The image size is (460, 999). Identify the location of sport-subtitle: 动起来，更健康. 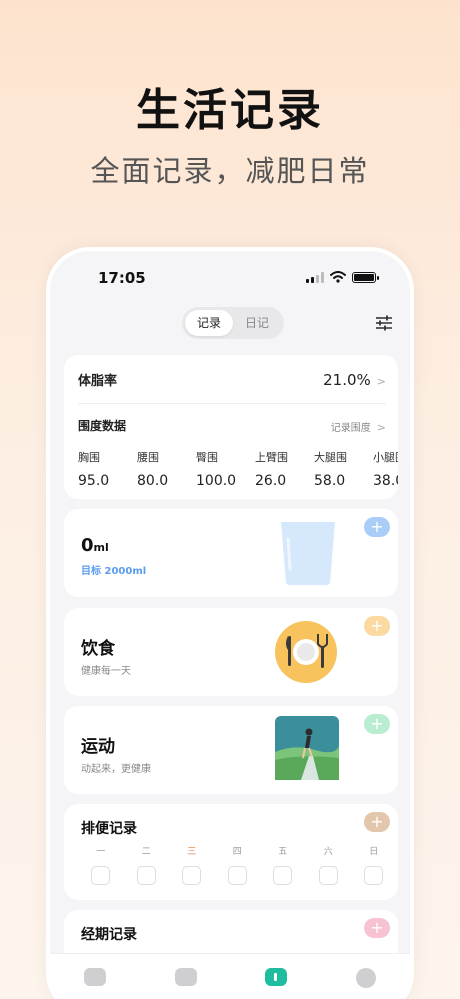
(116, 769).